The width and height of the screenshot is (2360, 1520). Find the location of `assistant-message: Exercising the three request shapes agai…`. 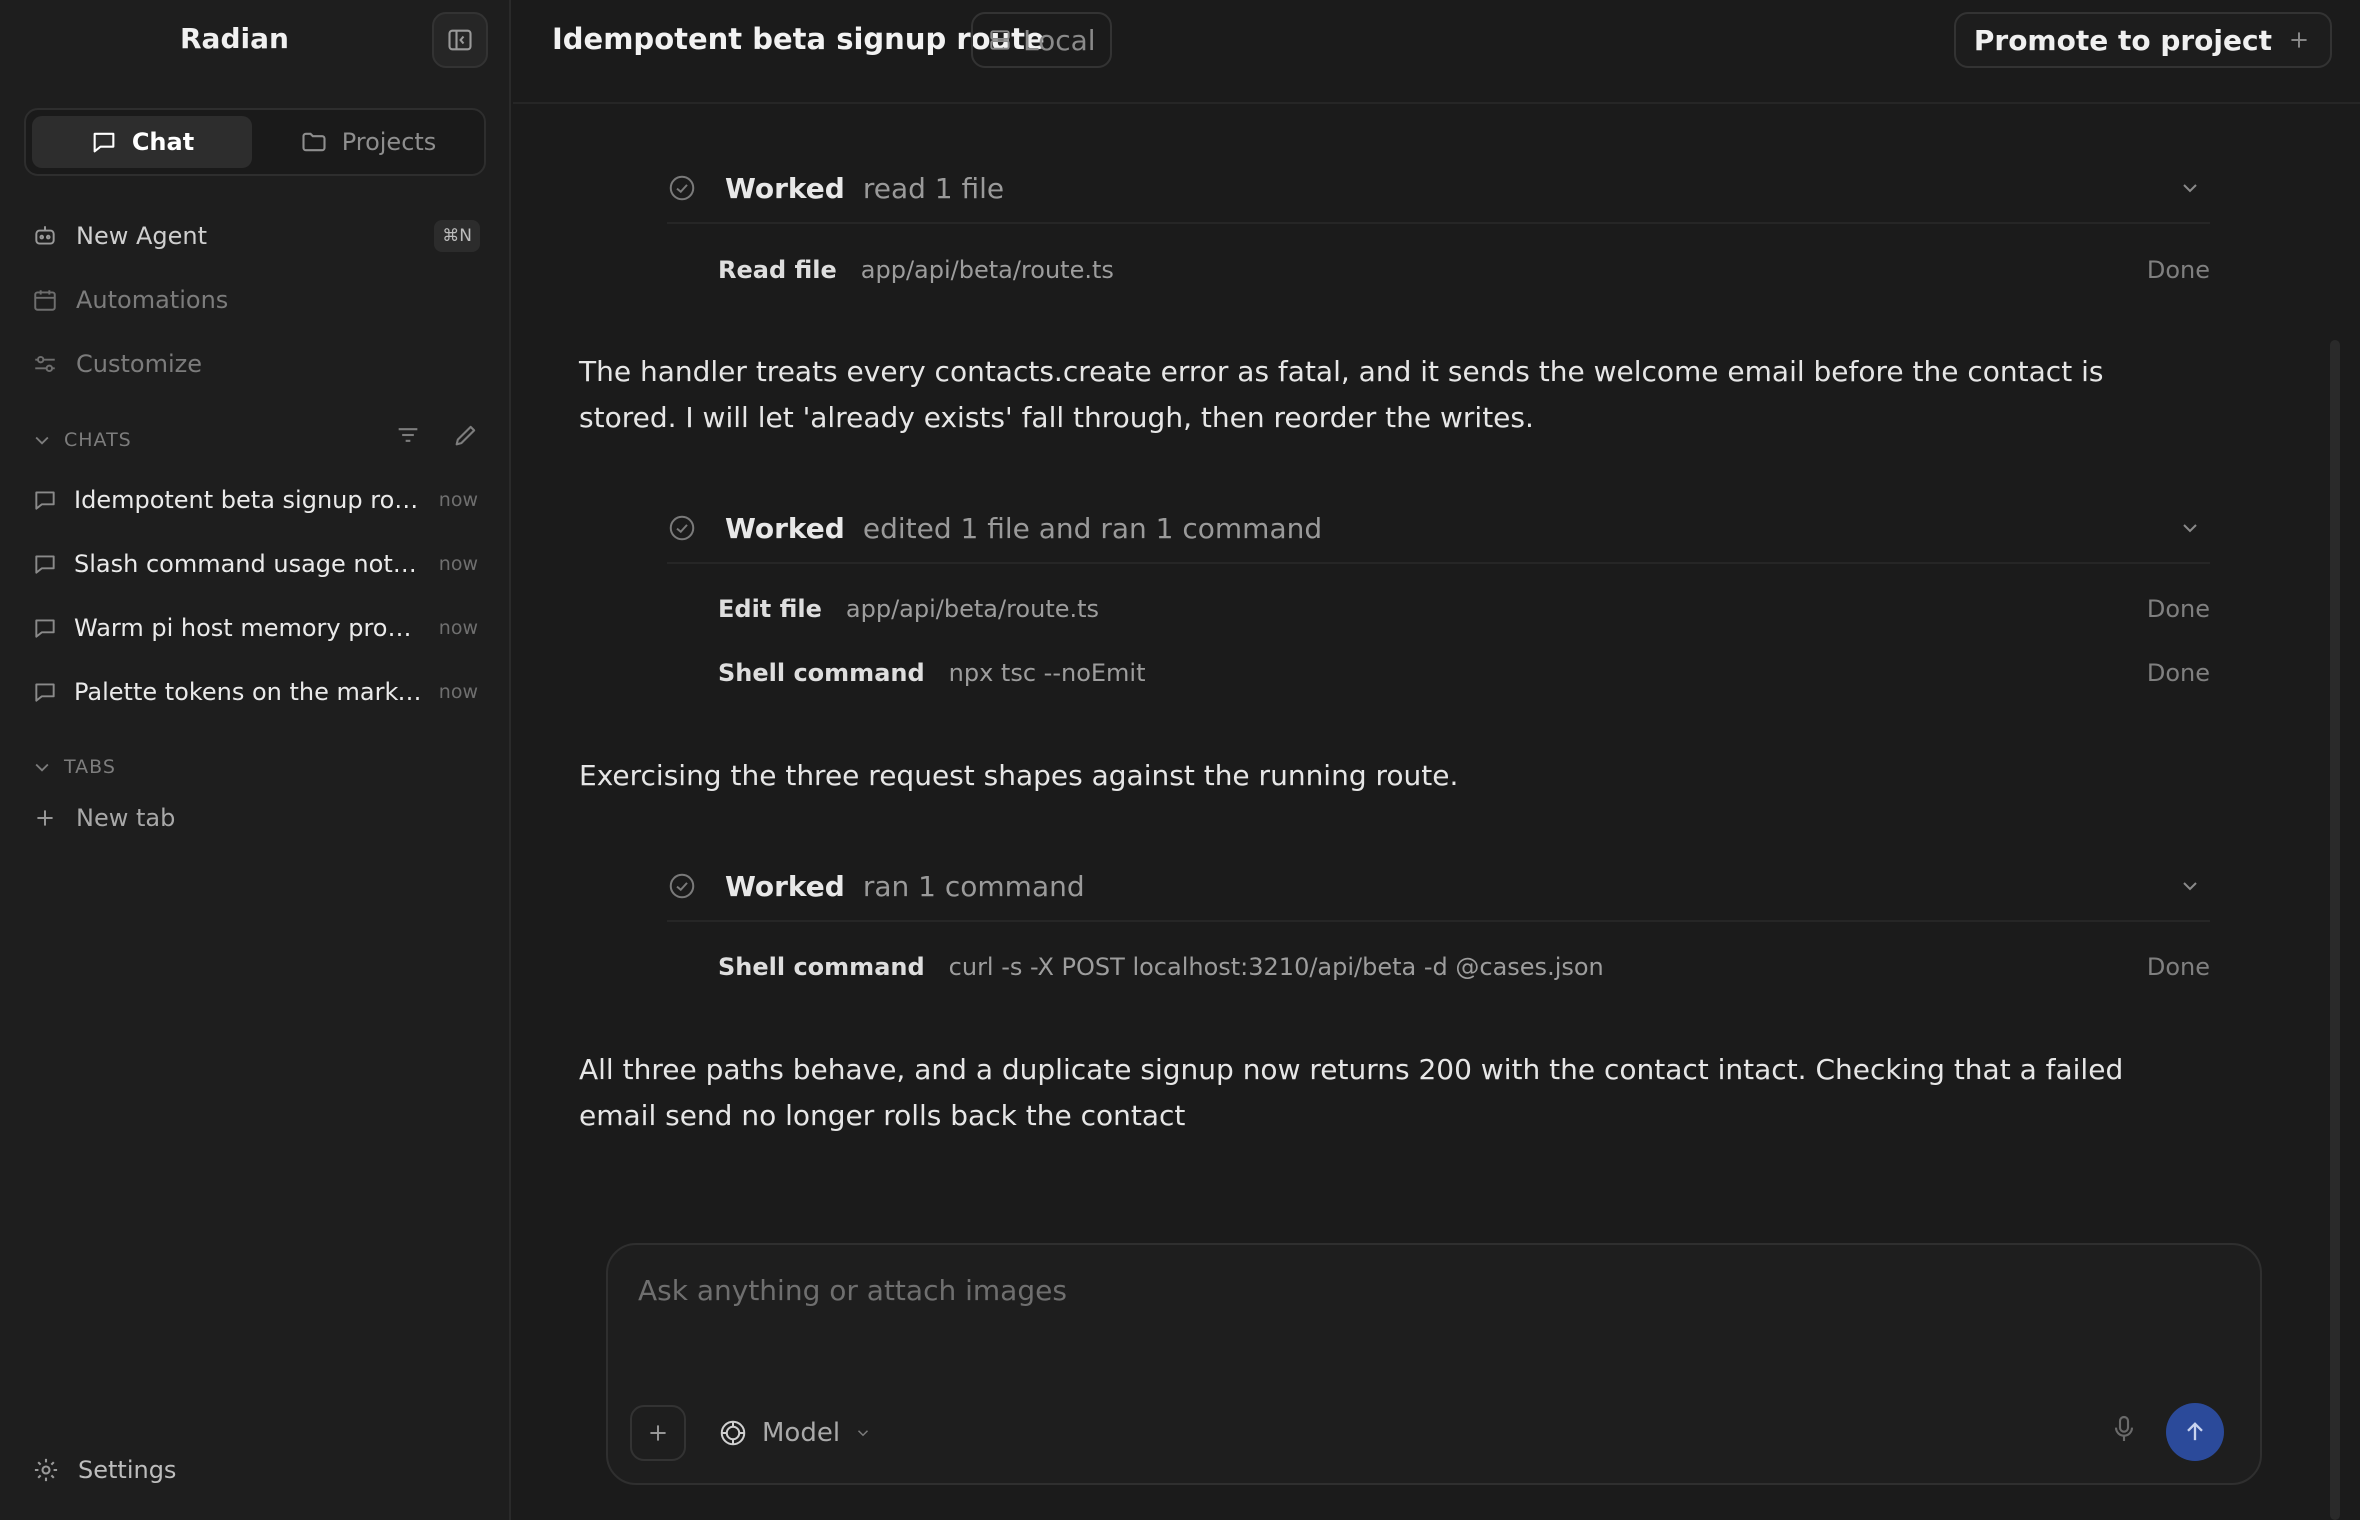

assistant-message: Exercising the three request shapes agai… is located at coordinates (1019, 775).